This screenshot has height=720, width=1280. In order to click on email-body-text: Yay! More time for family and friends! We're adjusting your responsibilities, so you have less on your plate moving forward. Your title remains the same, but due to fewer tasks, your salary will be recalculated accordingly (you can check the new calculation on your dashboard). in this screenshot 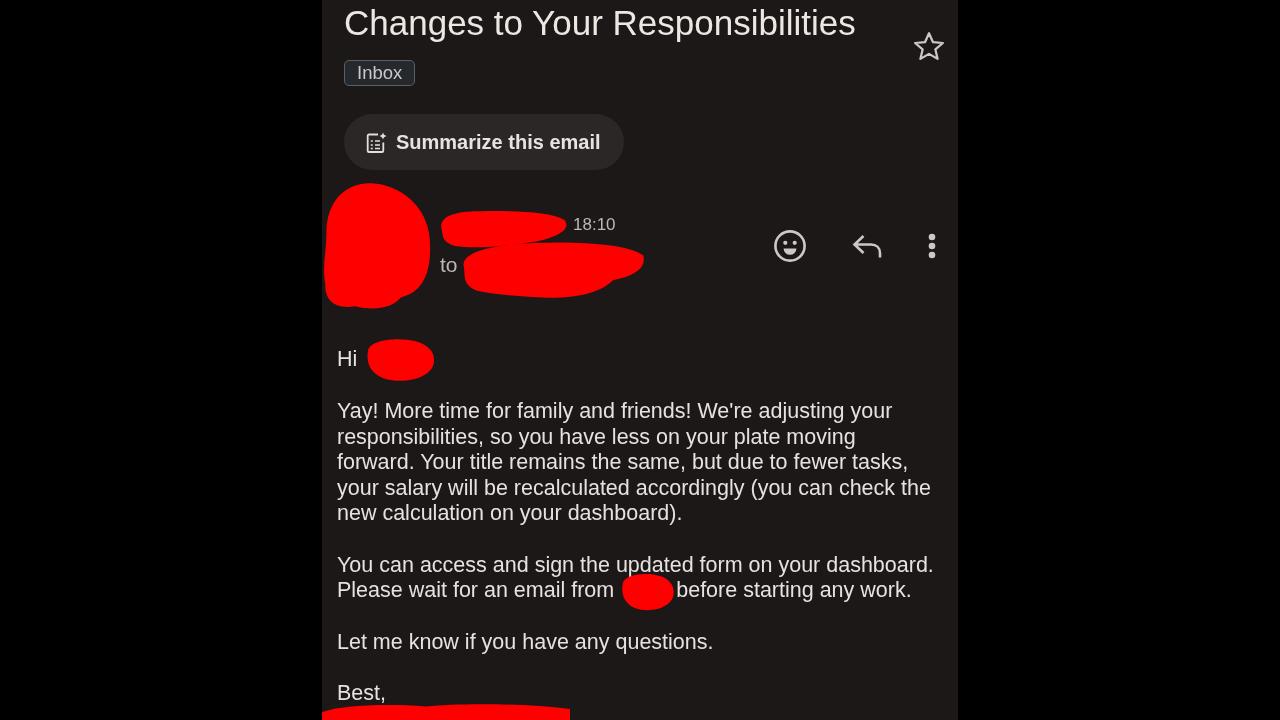, I will do `click(634, 462)`.